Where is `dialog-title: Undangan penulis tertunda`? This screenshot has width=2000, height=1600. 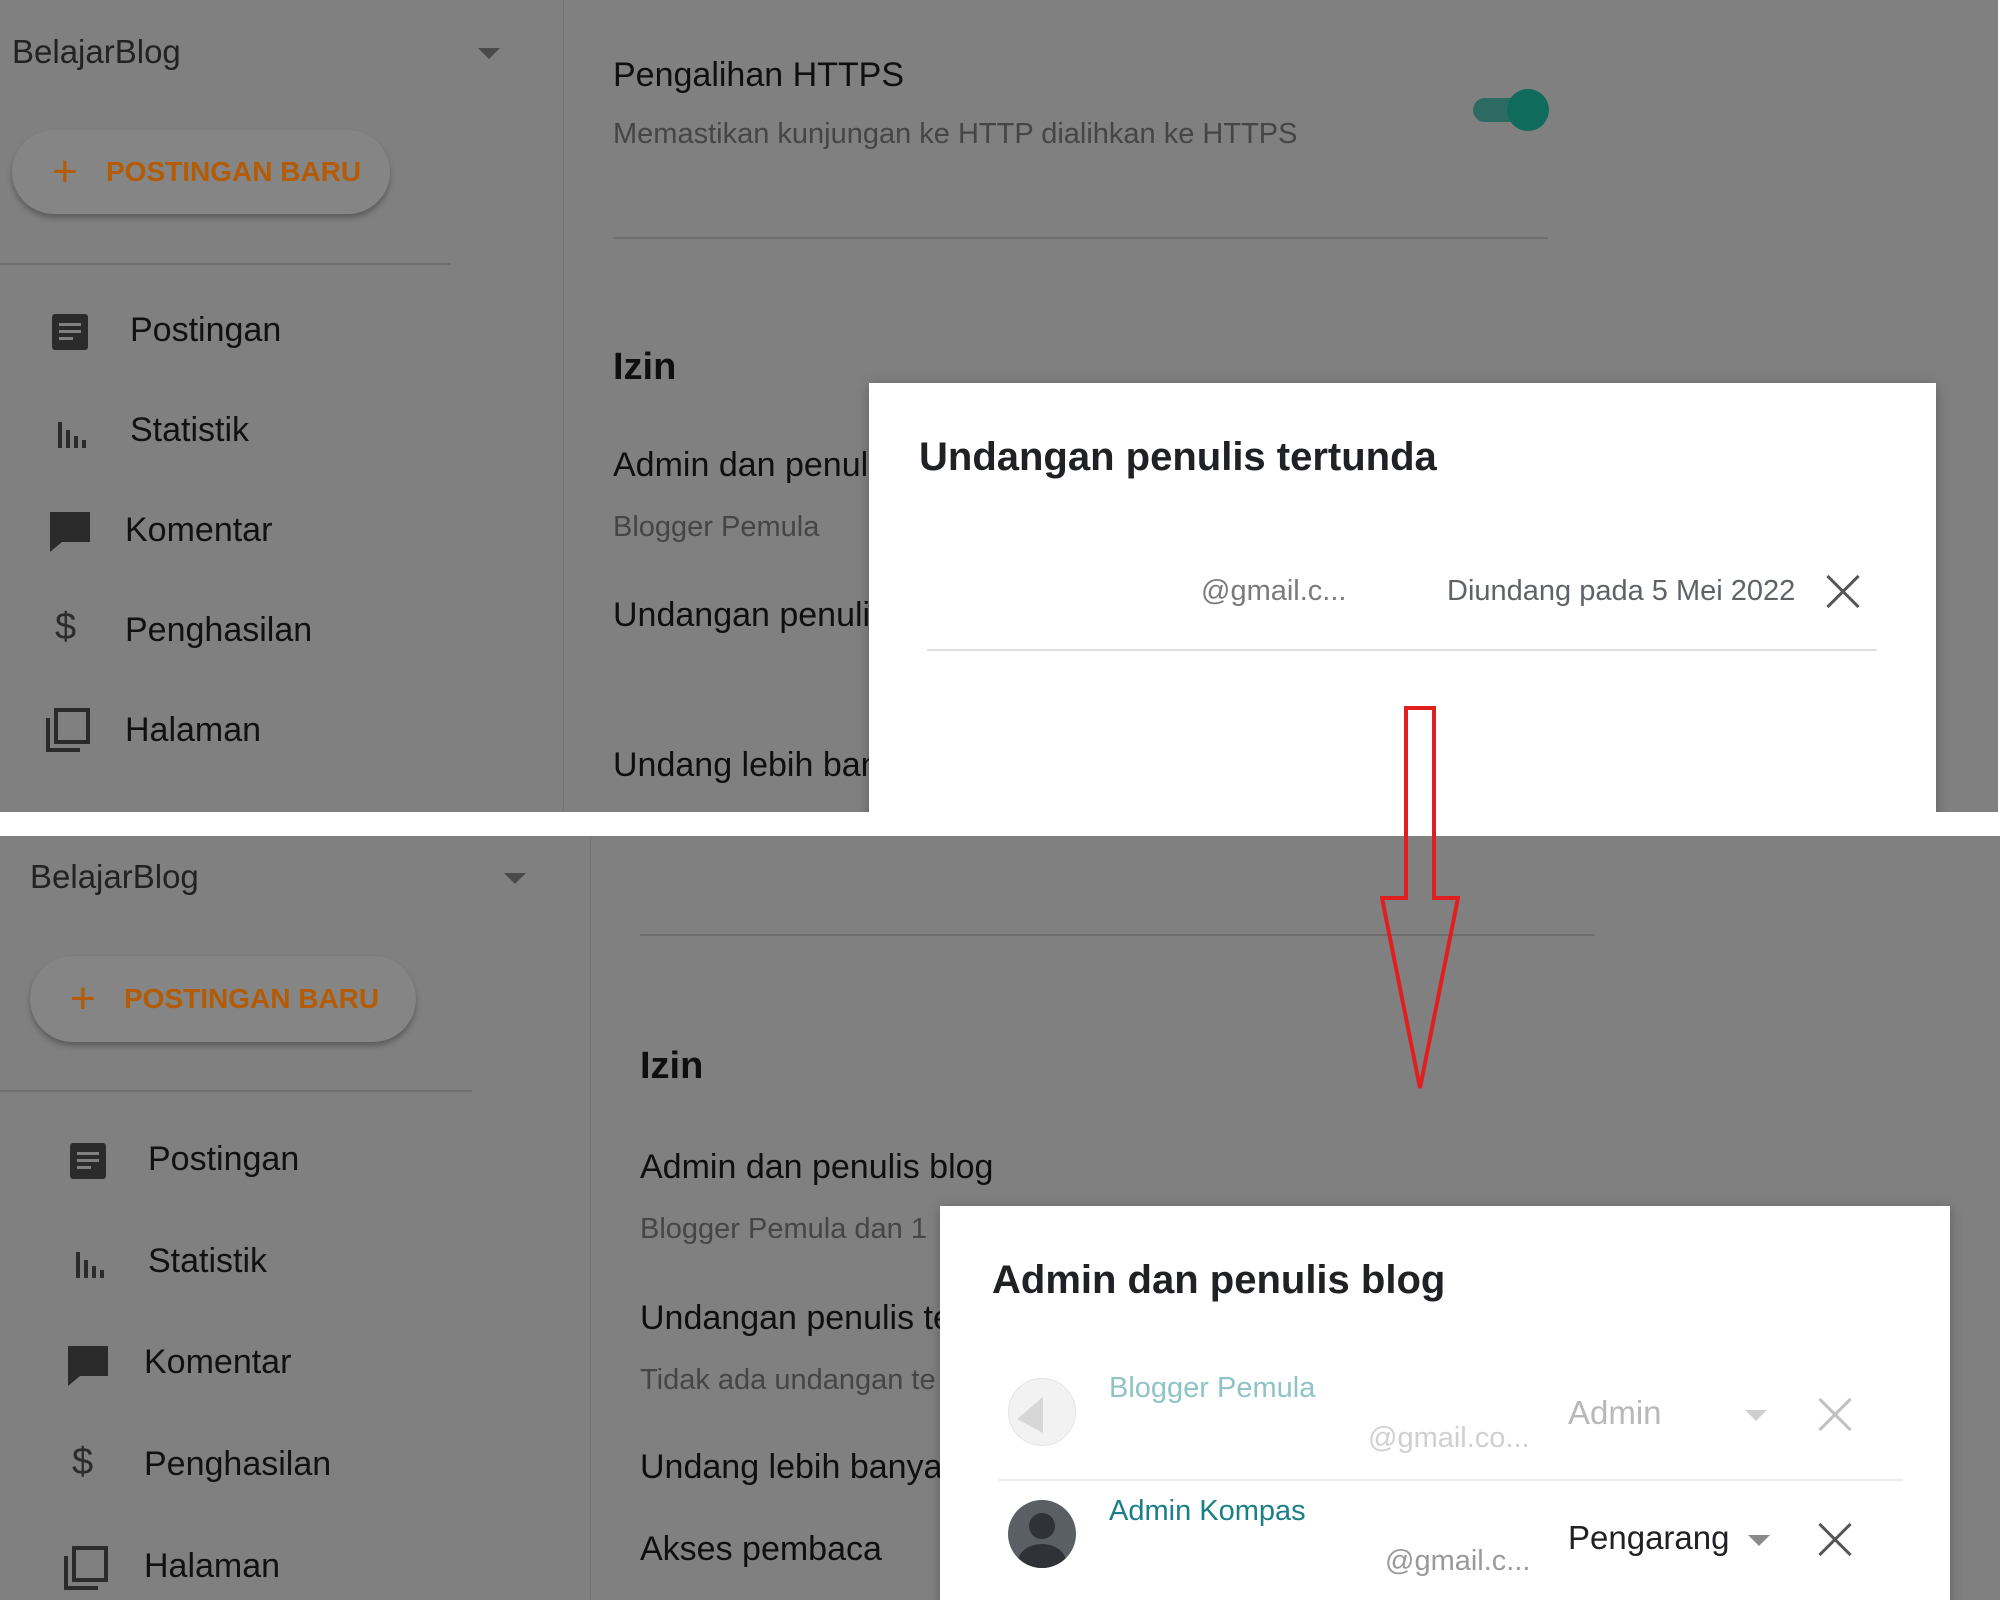 dialog-title: Undangan penulis tertunda is located at coordinates (1178, 457).